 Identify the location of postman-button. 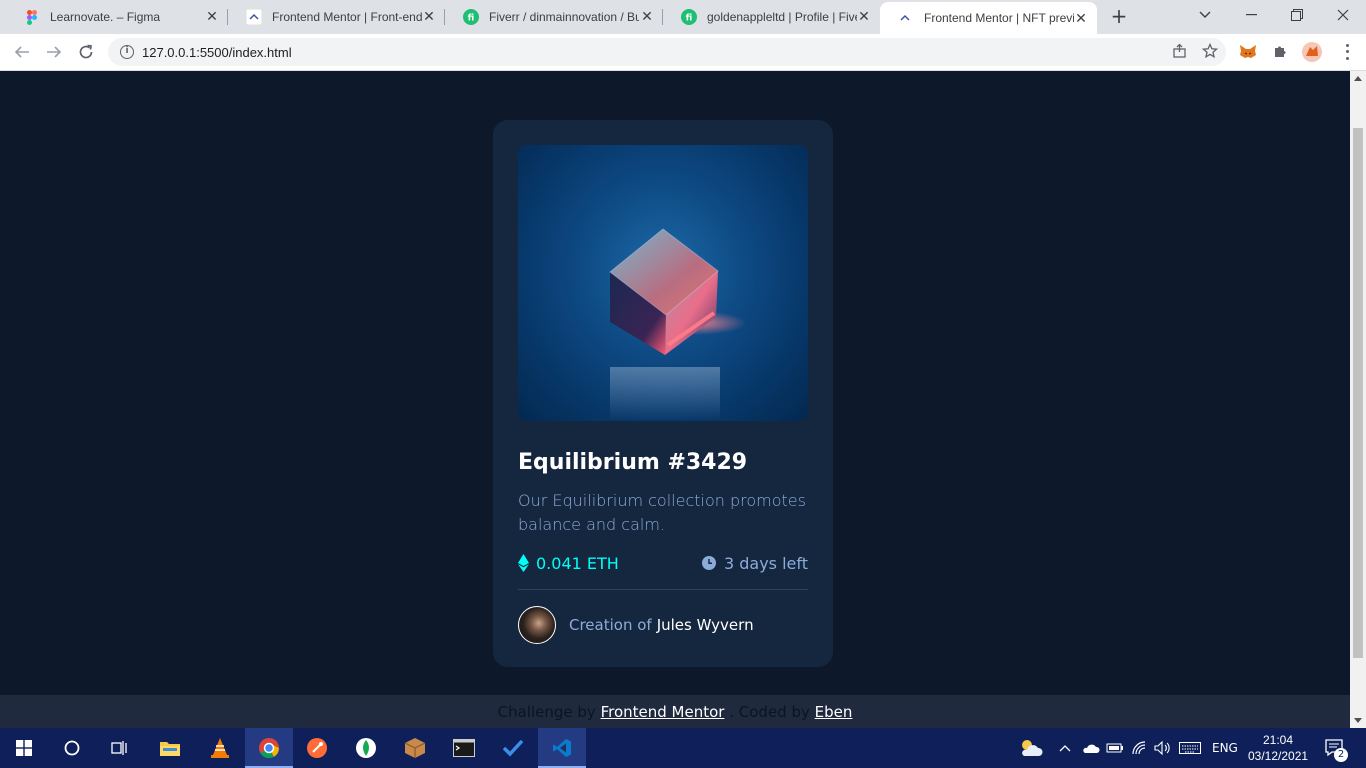
(317, 748).